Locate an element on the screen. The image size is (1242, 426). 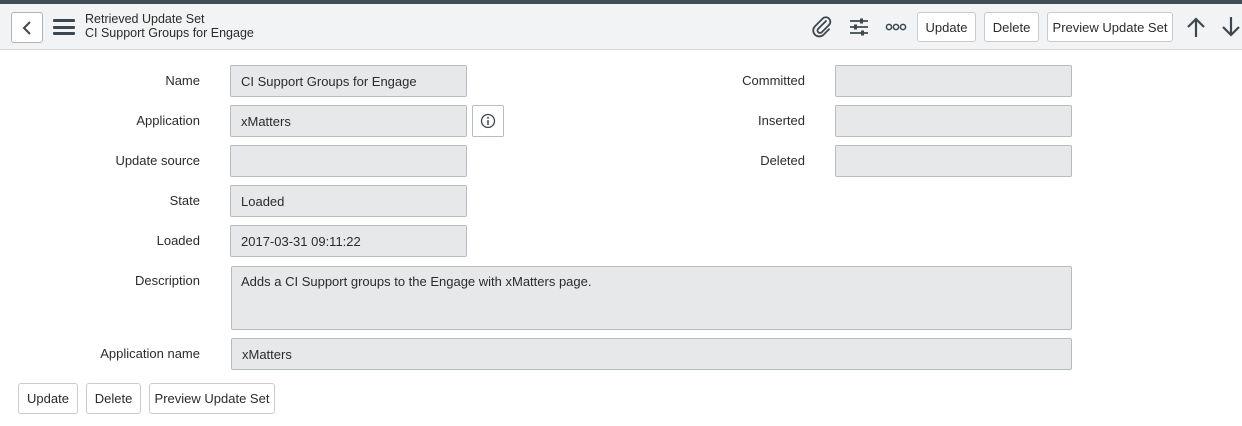
inserted-field is located at coordinates (953, 121).